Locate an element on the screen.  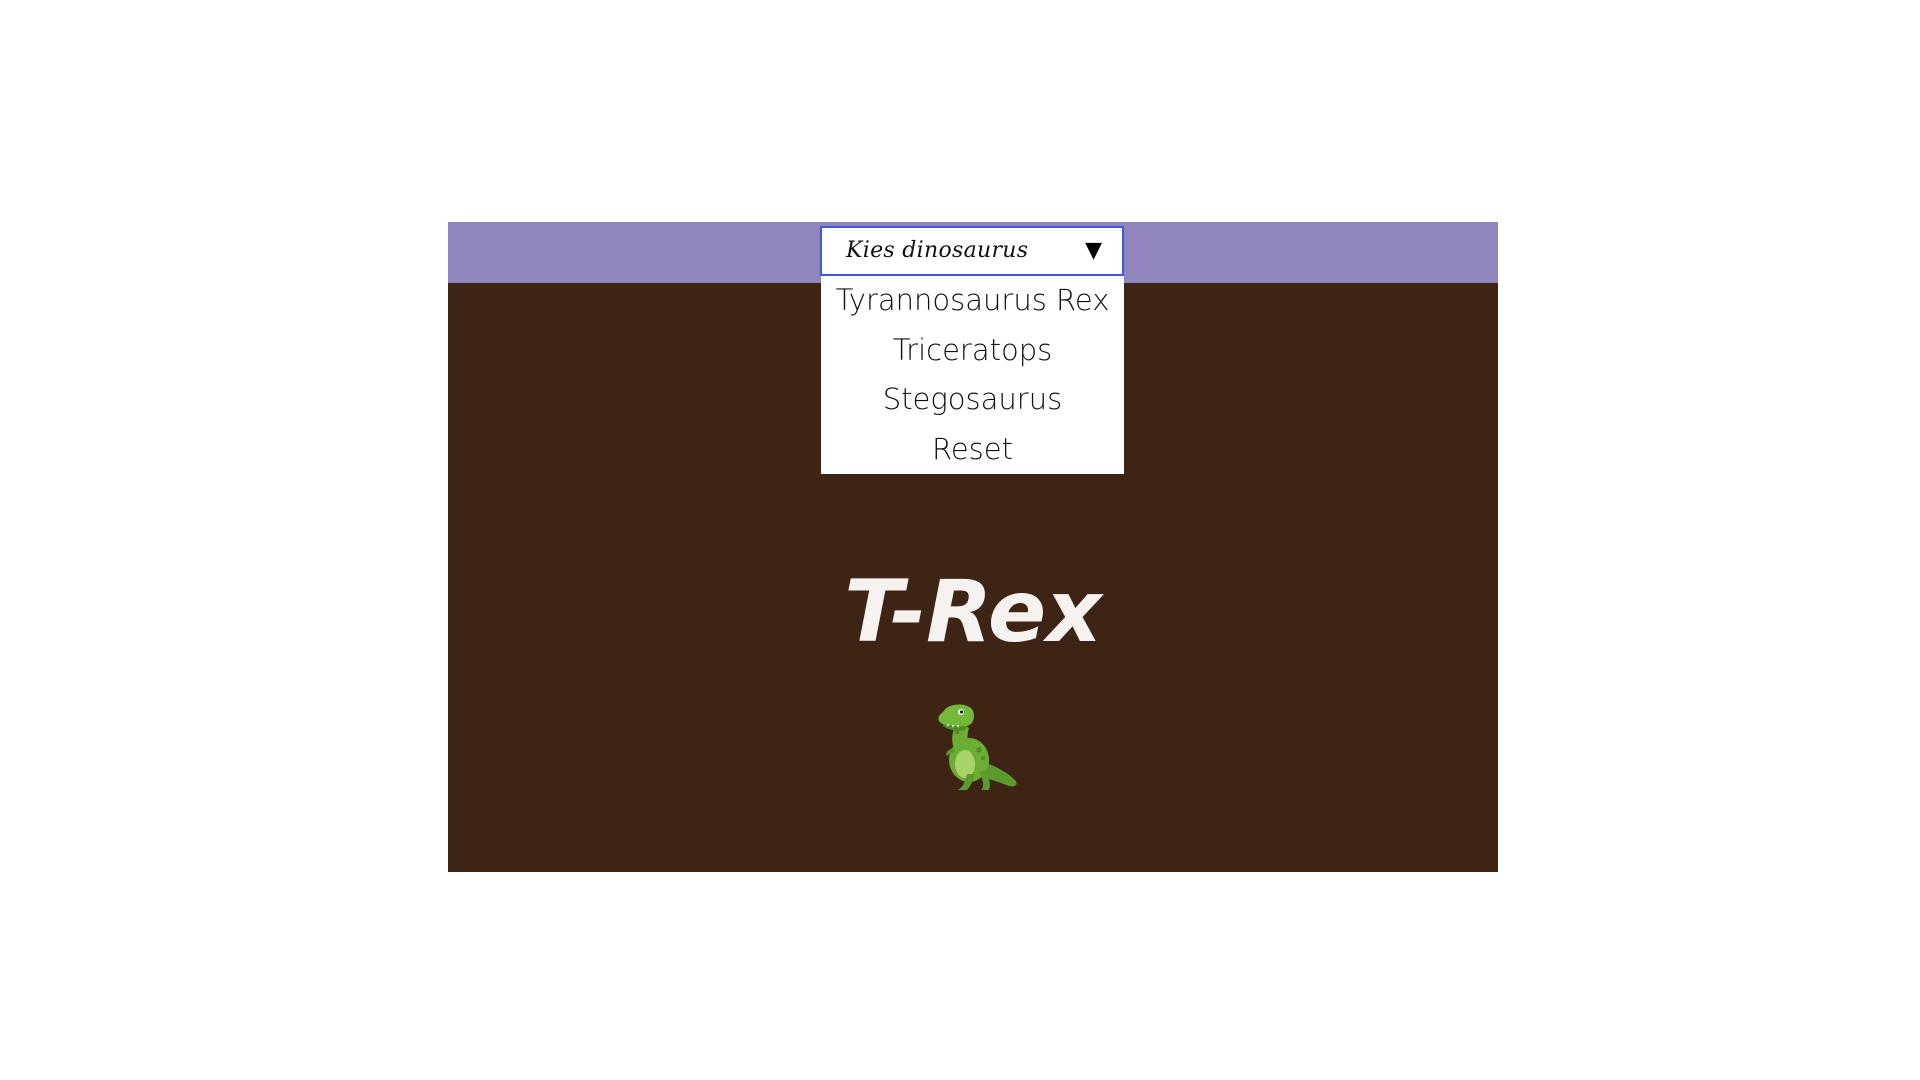
dinosaur-title: T-Rex is located at coordinates (973, 612).